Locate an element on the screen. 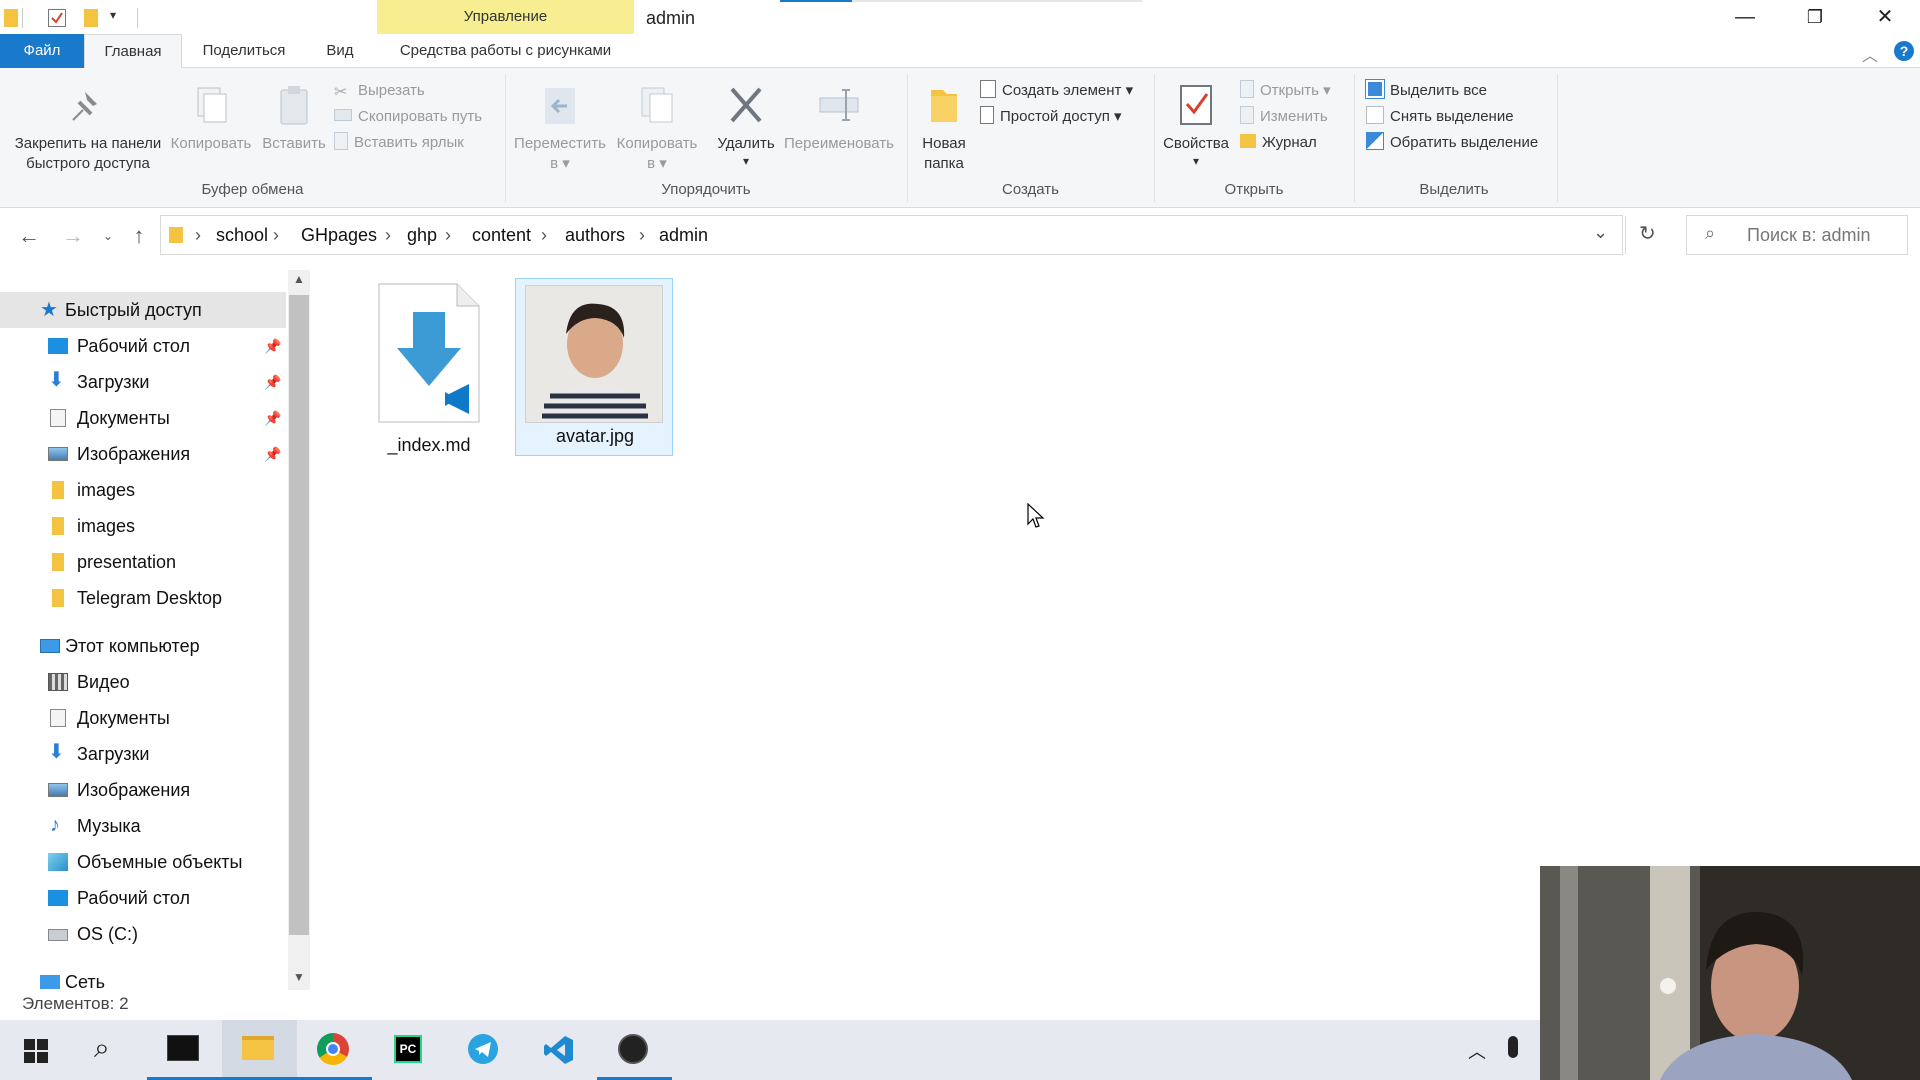 This screenshot has height=1080, width=1920. paste-shortcut-button: Вставить ярлык is located at coordinates (399, 143).